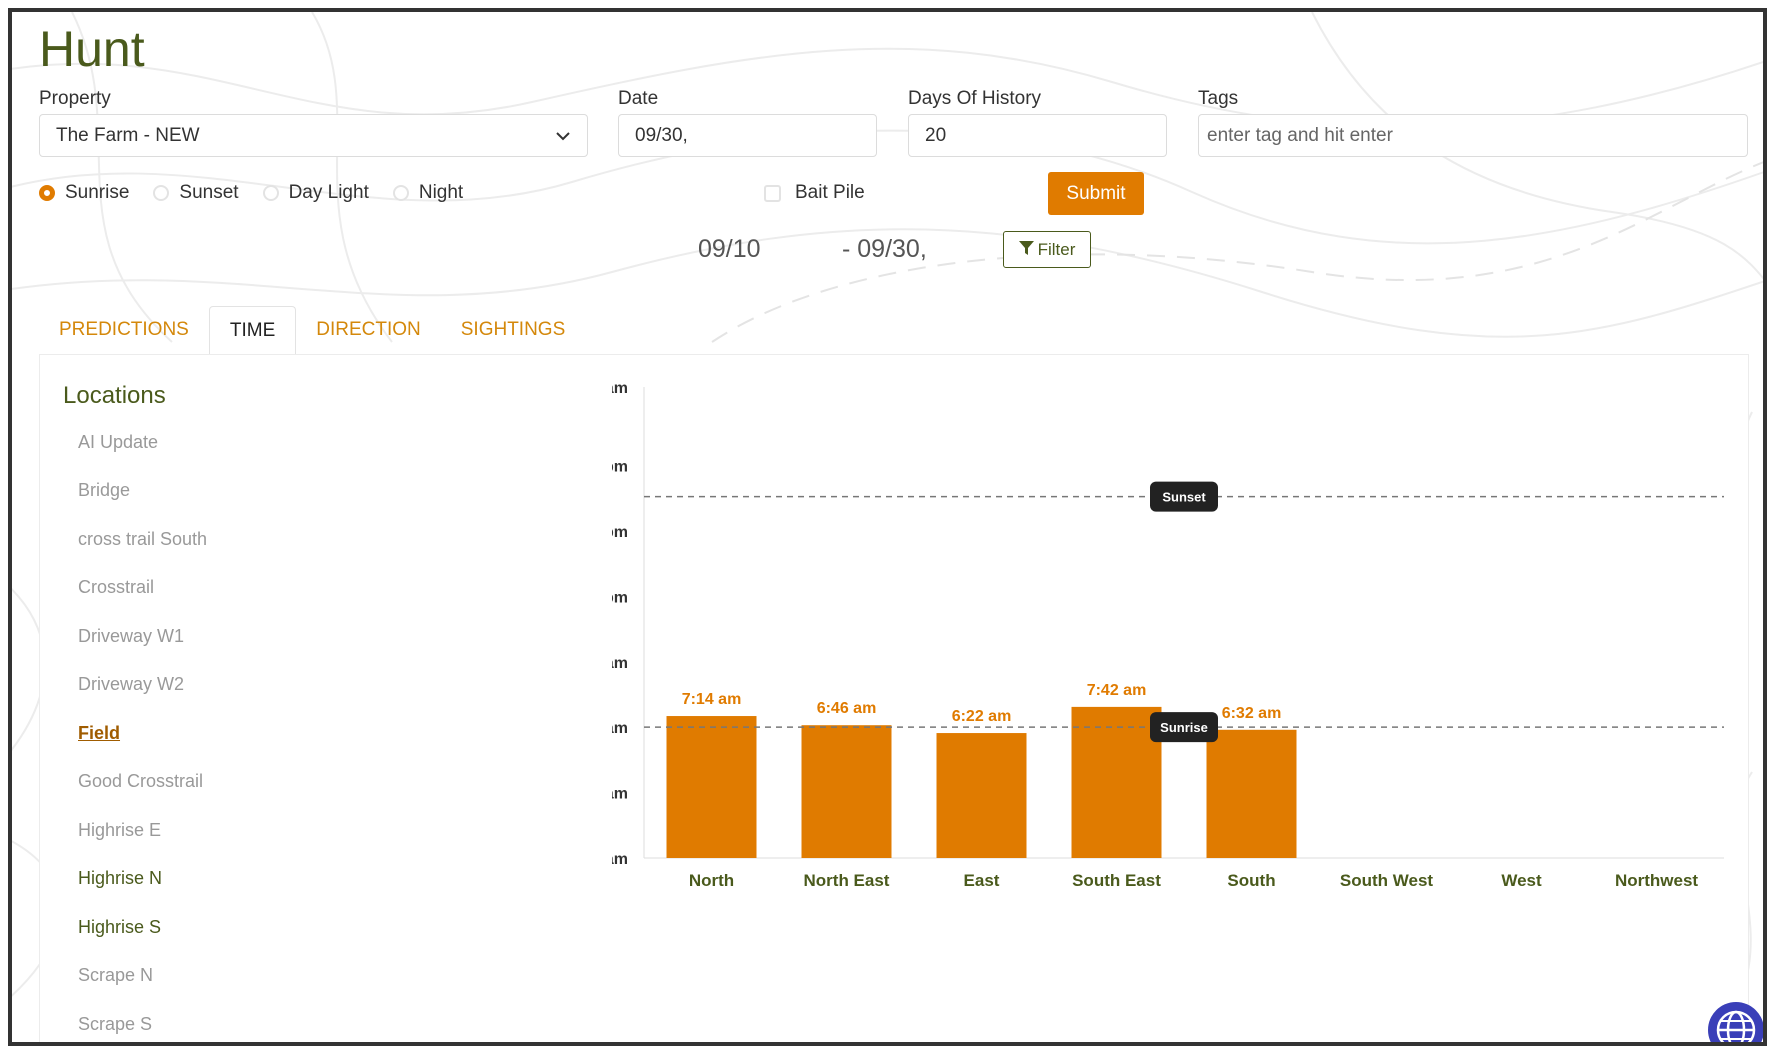 This screenshot has height=1059, width=1782. I want to click on location-item: cross trail South, so click(142, 539).